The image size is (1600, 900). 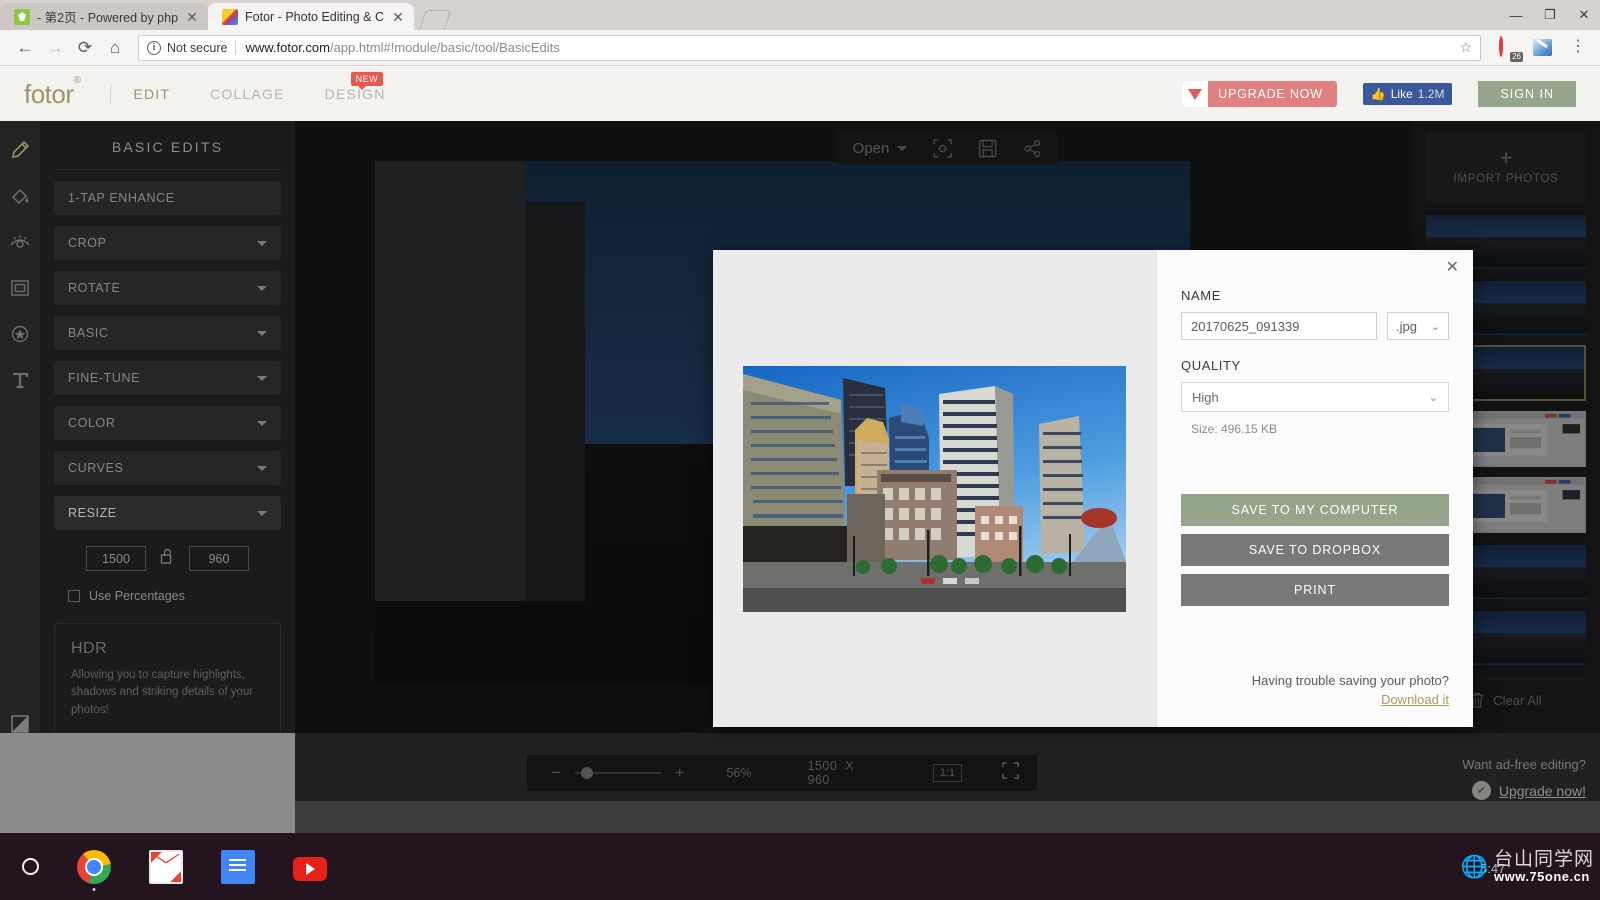 I want to click on fotor-logo: fotor®, so click(x=52, y=92).